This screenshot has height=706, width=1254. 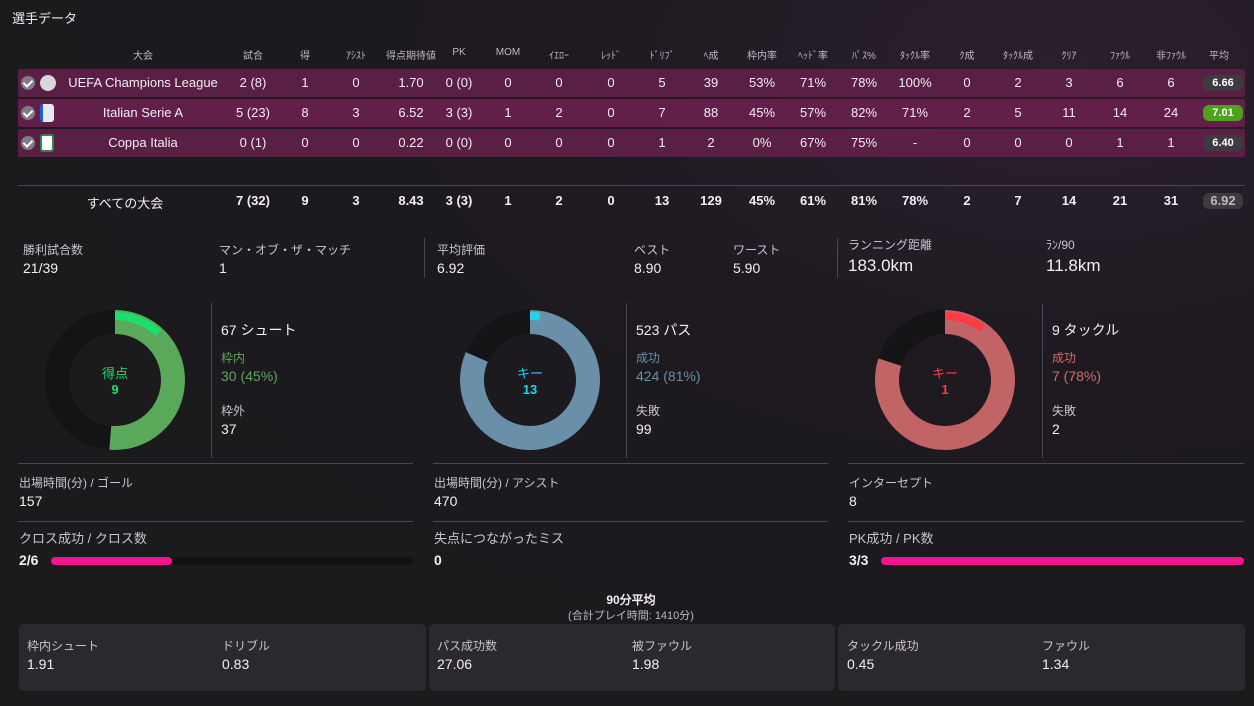 I want to click on donut-segment-key, so click(x=535, y=316).